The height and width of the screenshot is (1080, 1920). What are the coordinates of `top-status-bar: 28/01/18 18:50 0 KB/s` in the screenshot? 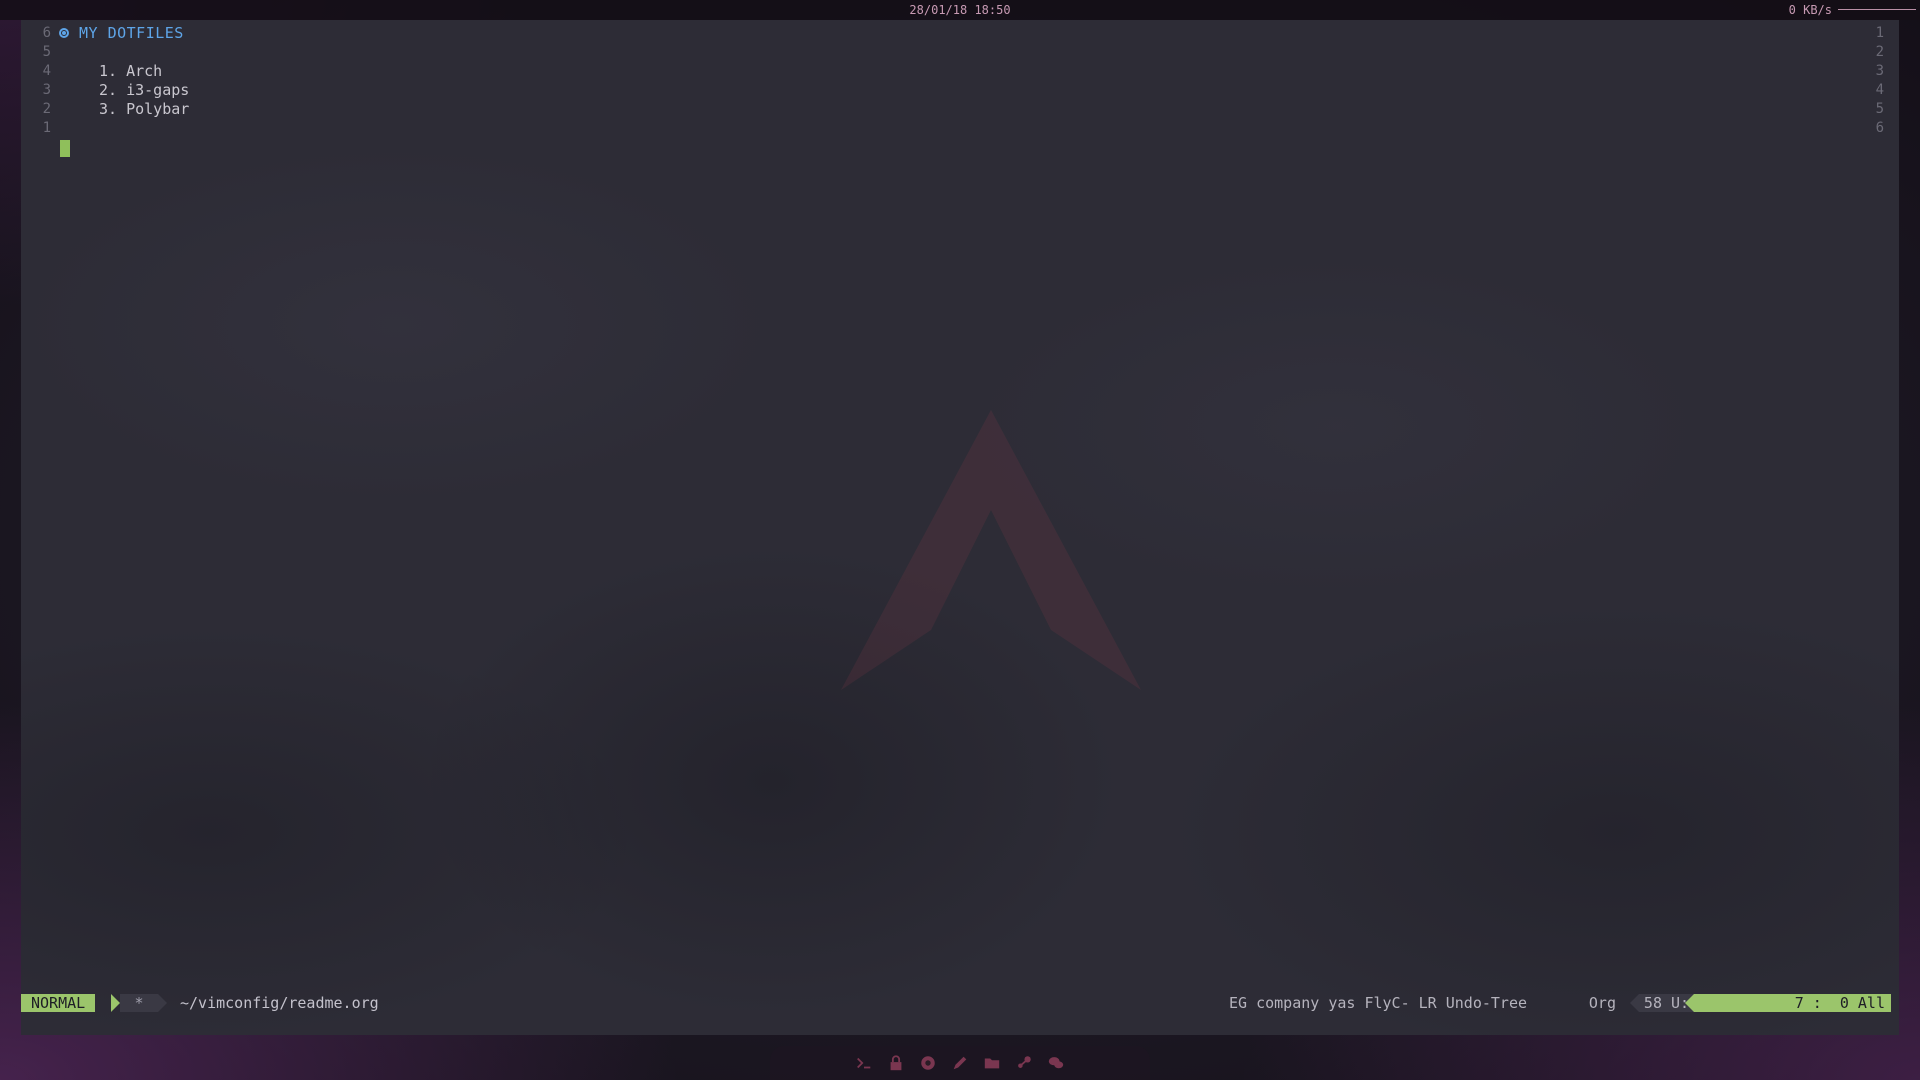 It's located at (960, 10).